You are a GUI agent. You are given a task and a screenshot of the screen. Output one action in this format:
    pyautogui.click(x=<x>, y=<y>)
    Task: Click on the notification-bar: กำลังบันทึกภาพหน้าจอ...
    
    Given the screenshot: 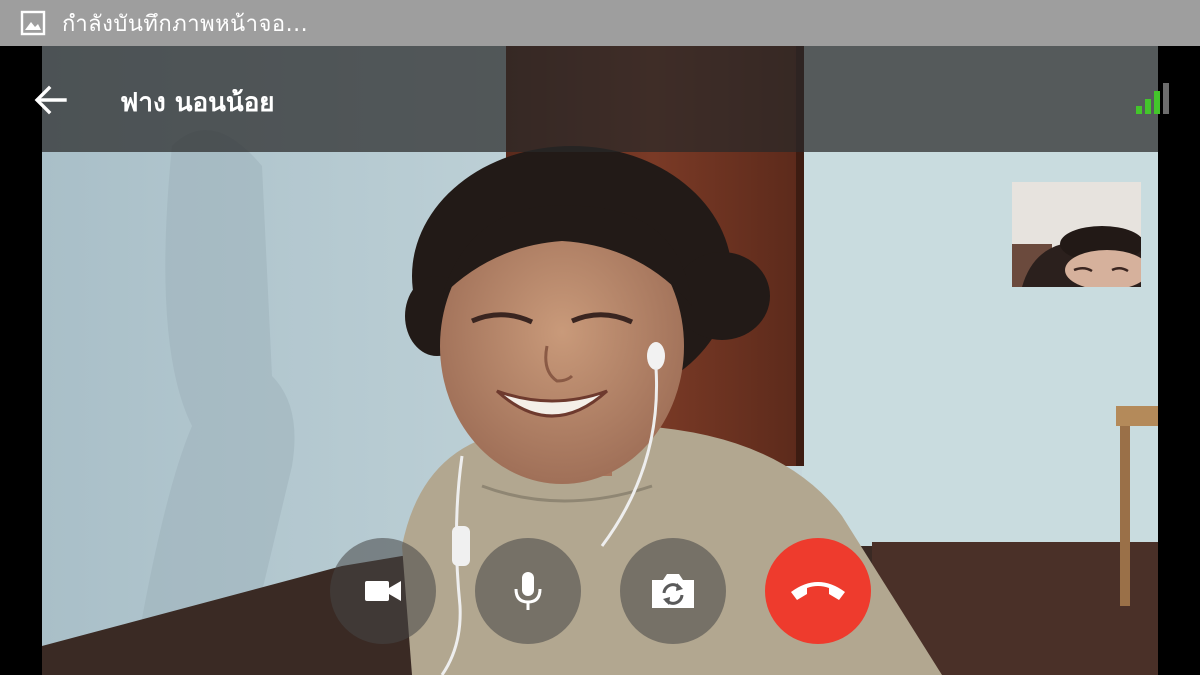 What is the action you would take?
    pyautogui.click(x=600, y=23)
    